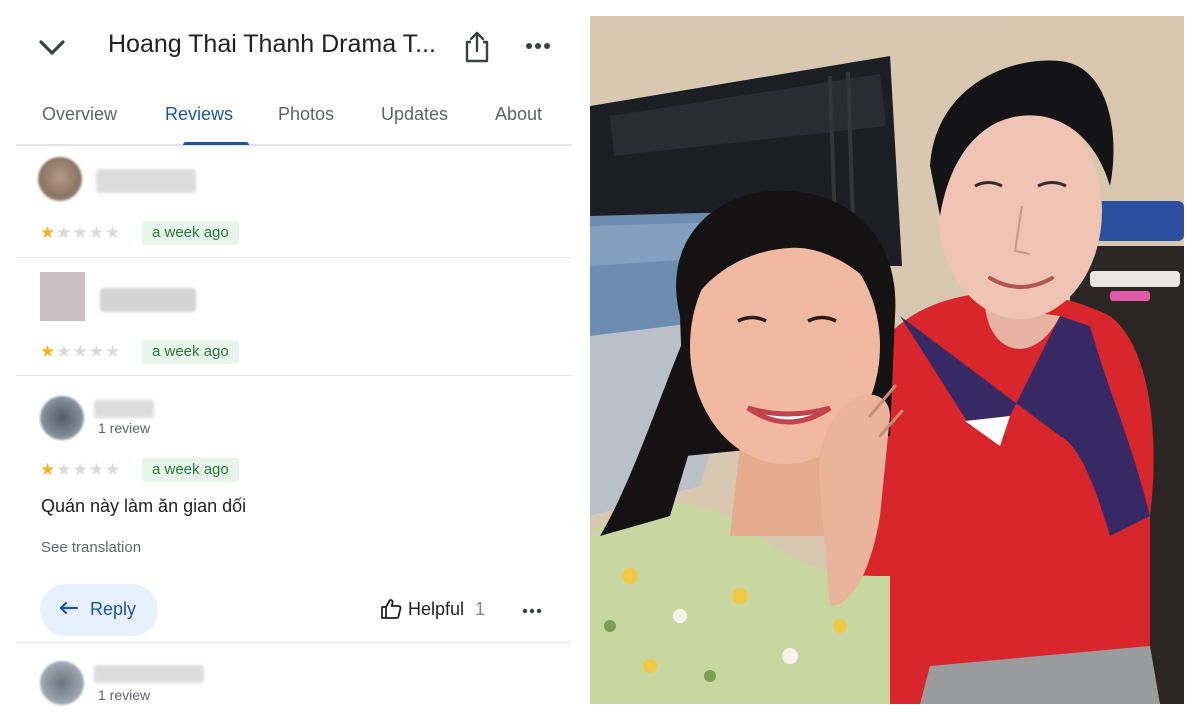  I want to click on chevron-down-icon, so click(52, 48).